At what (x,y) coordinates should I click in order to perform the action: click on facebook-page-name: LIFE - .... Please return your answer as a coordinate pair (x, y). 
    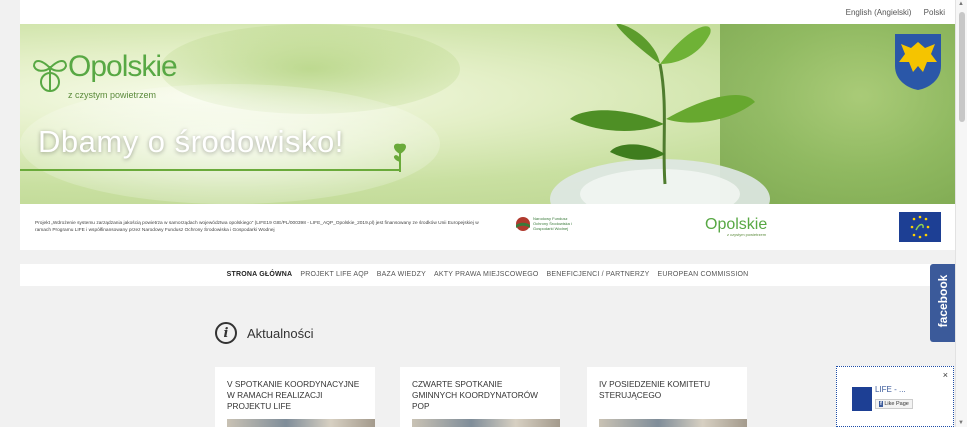
    Looking at the image, I should click on (890, 389).